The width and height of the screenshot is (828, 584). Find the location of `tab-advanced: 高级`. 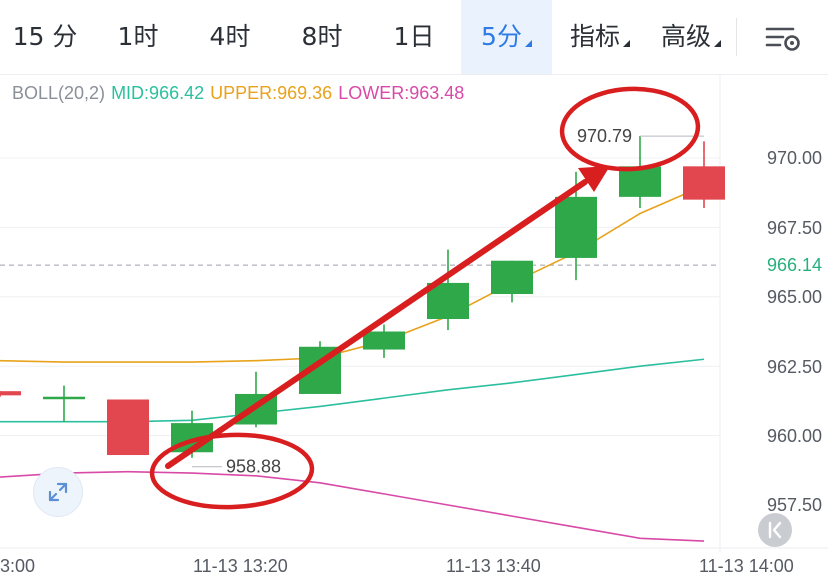

tab-advanced: 高级 is located at coordinates (691, 37).